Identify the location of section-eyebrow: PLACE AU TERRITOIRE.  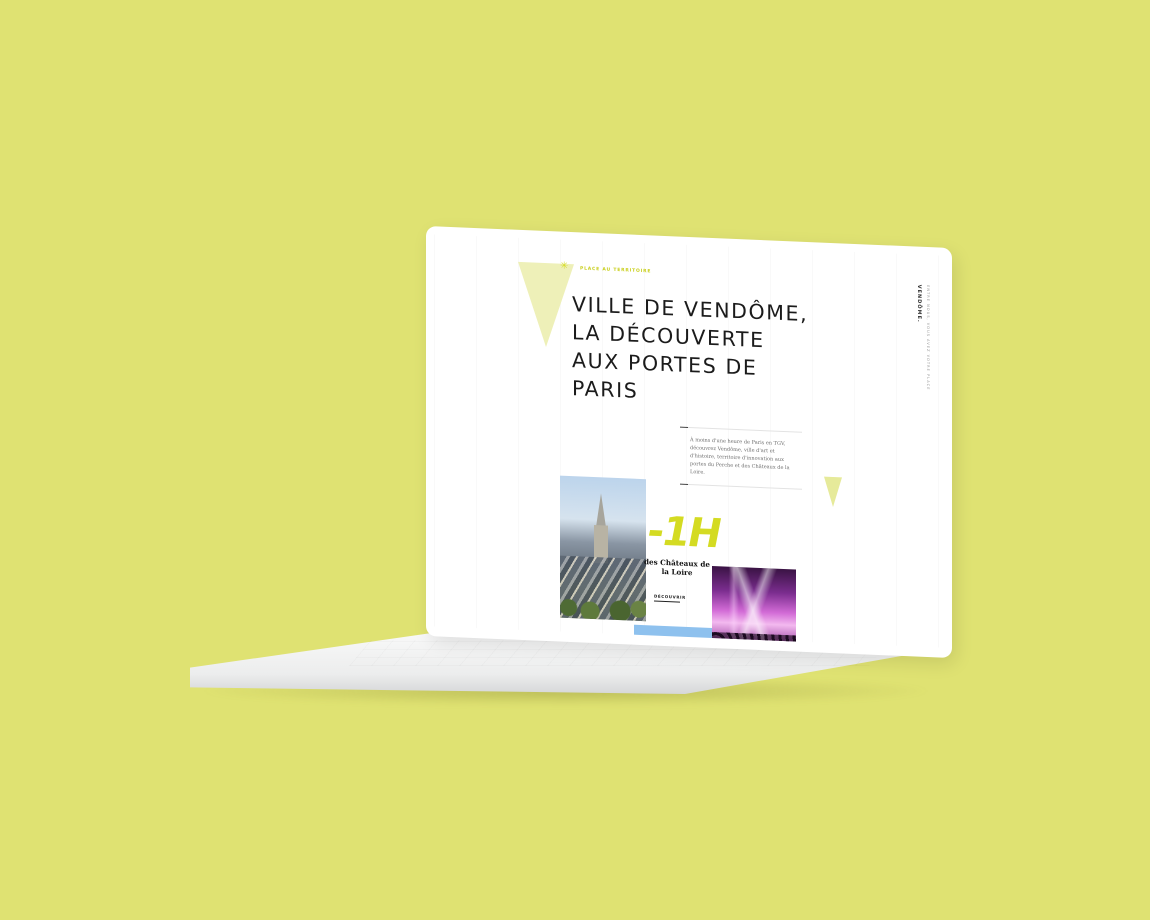
(616, 270).